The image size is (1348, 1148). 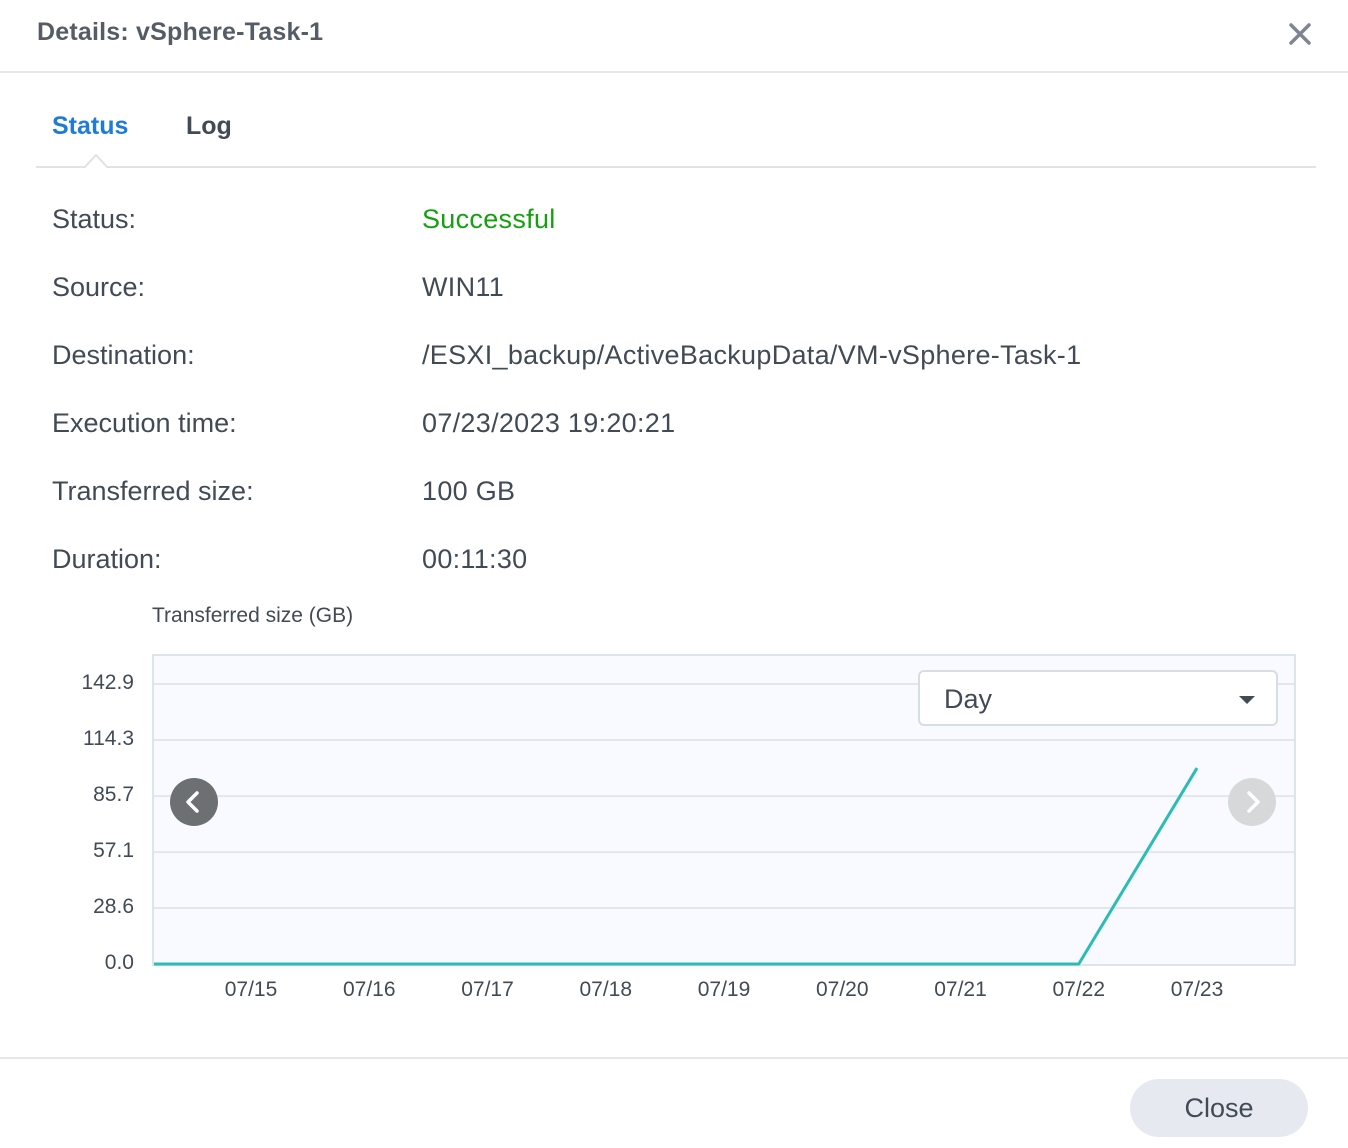 What do you see at coordinates (487, 989) in the screenshot?
I see `x-tick-label: 07/17` at bounding box center [487, 989].